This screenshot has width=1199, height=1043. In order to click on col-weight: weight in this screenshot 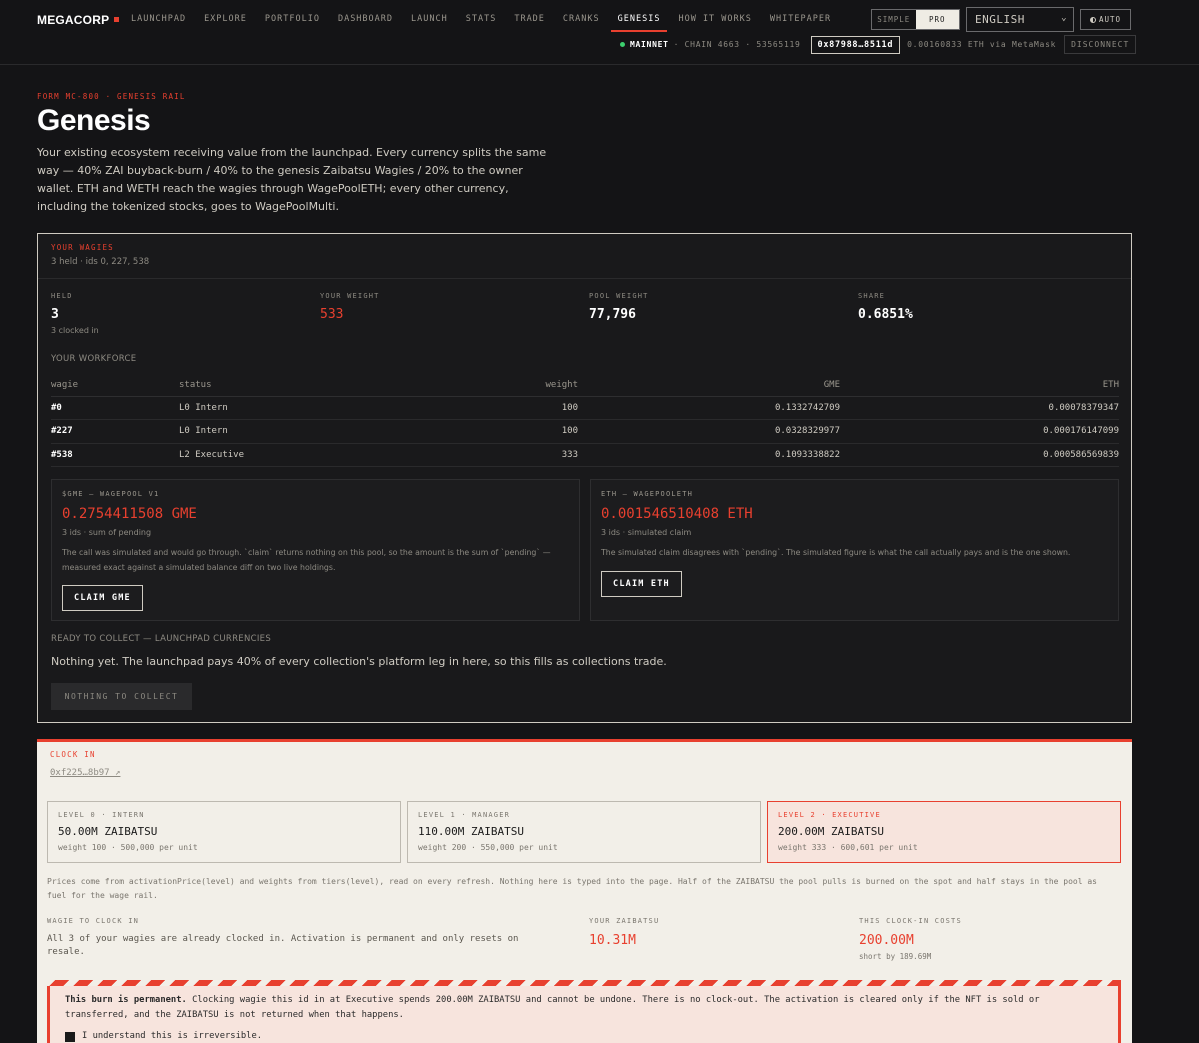, I will do `click(478, 385)`.